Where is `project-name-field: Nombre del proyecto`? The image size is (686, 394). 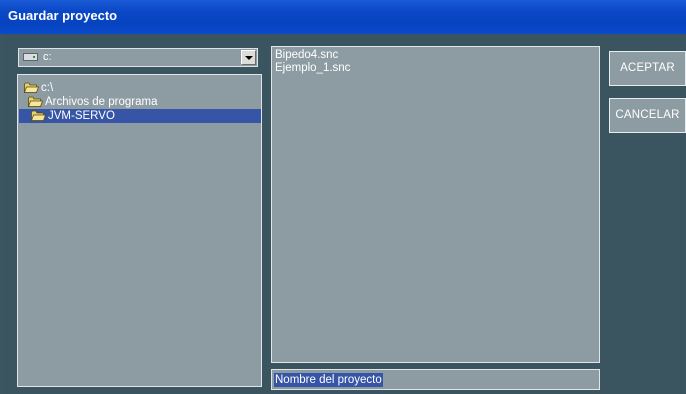
project-name-field: Nombre del proyecto is located at coordinates (435, 379).